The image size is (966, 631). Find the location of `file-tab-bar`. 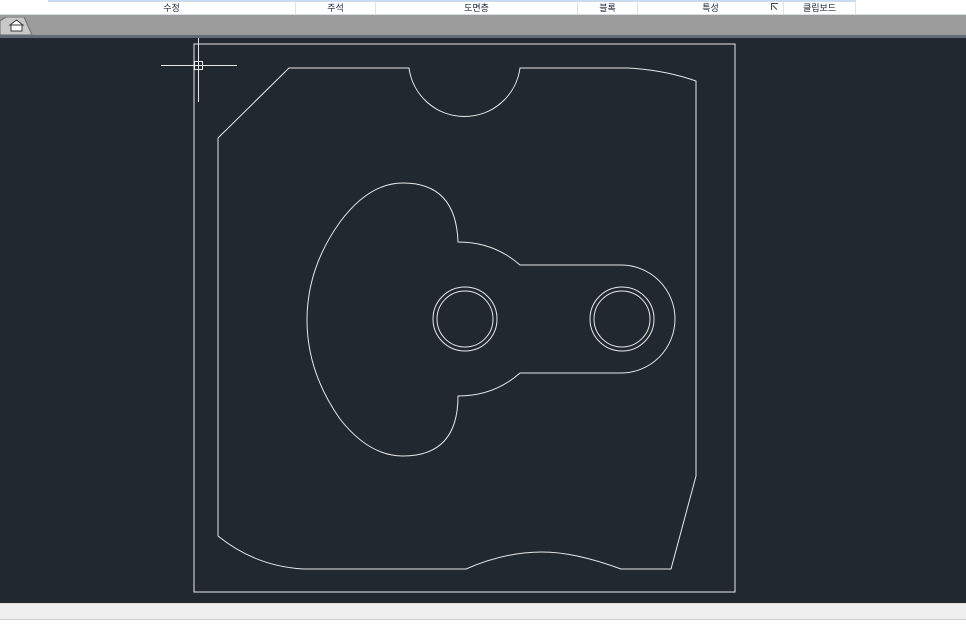

file-tab-bar is located at coordinates (483, 25).